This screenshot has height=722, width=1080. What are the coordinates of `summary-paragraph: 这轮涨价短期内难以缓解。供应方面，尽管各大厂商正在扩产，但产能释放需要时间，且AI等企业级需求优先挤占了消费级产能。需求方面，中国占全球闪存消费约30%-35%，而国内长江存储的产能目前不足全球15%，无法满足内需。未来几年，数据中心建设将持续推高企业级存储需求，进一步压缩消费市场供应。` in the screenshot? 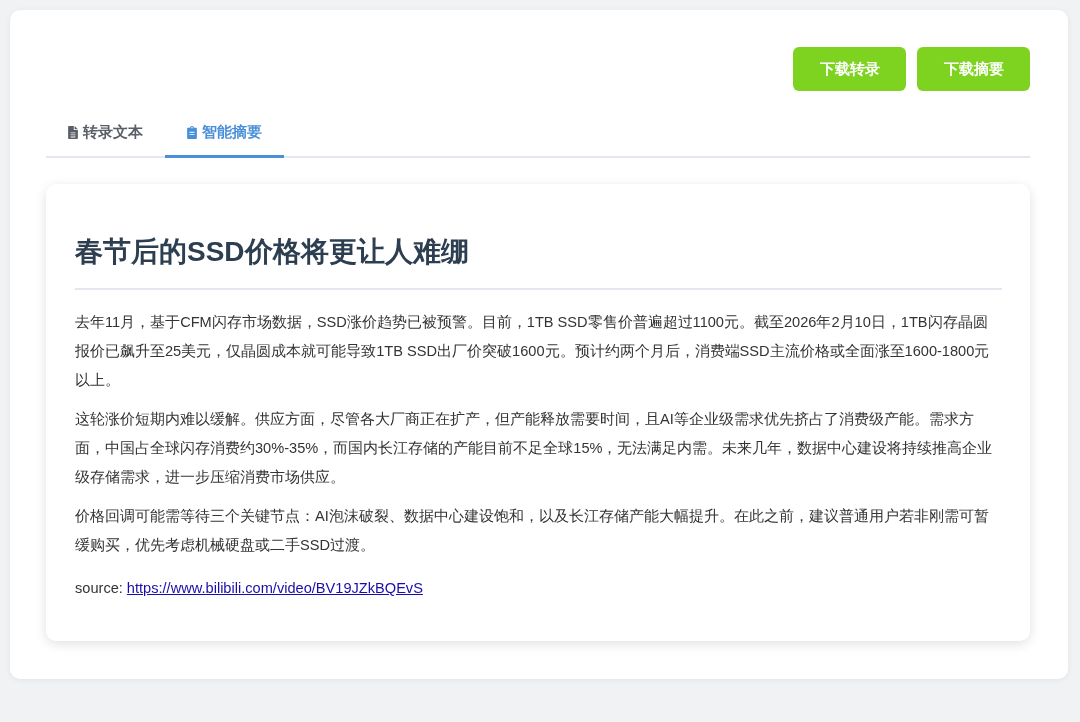 It's located at (534, 448).